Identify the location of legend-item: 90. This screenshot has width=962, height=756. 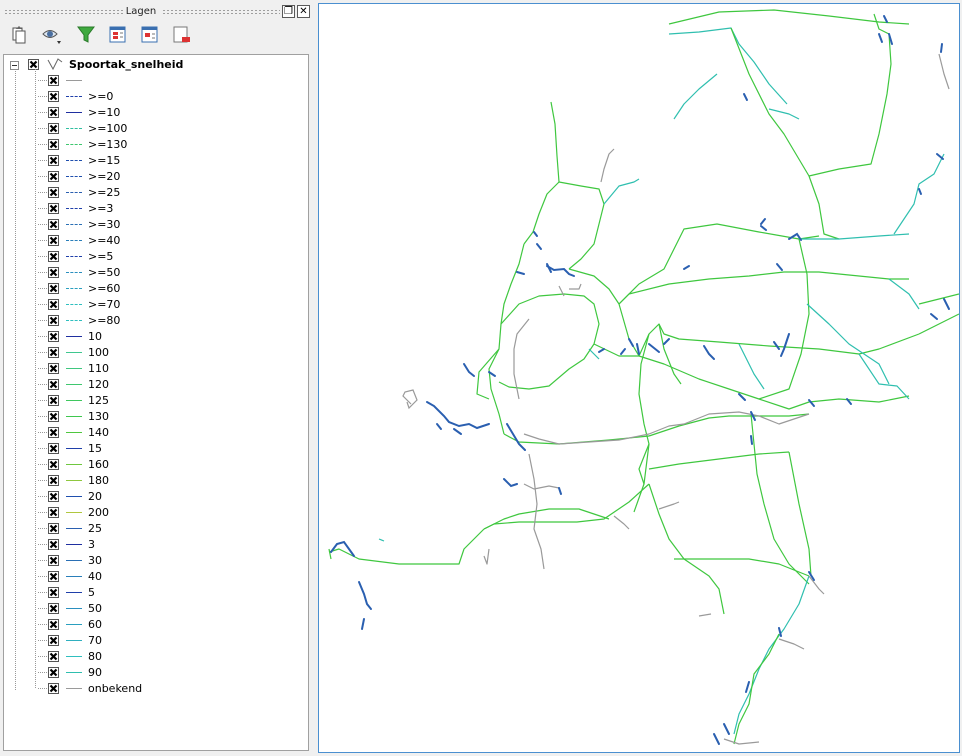
(154, 673).